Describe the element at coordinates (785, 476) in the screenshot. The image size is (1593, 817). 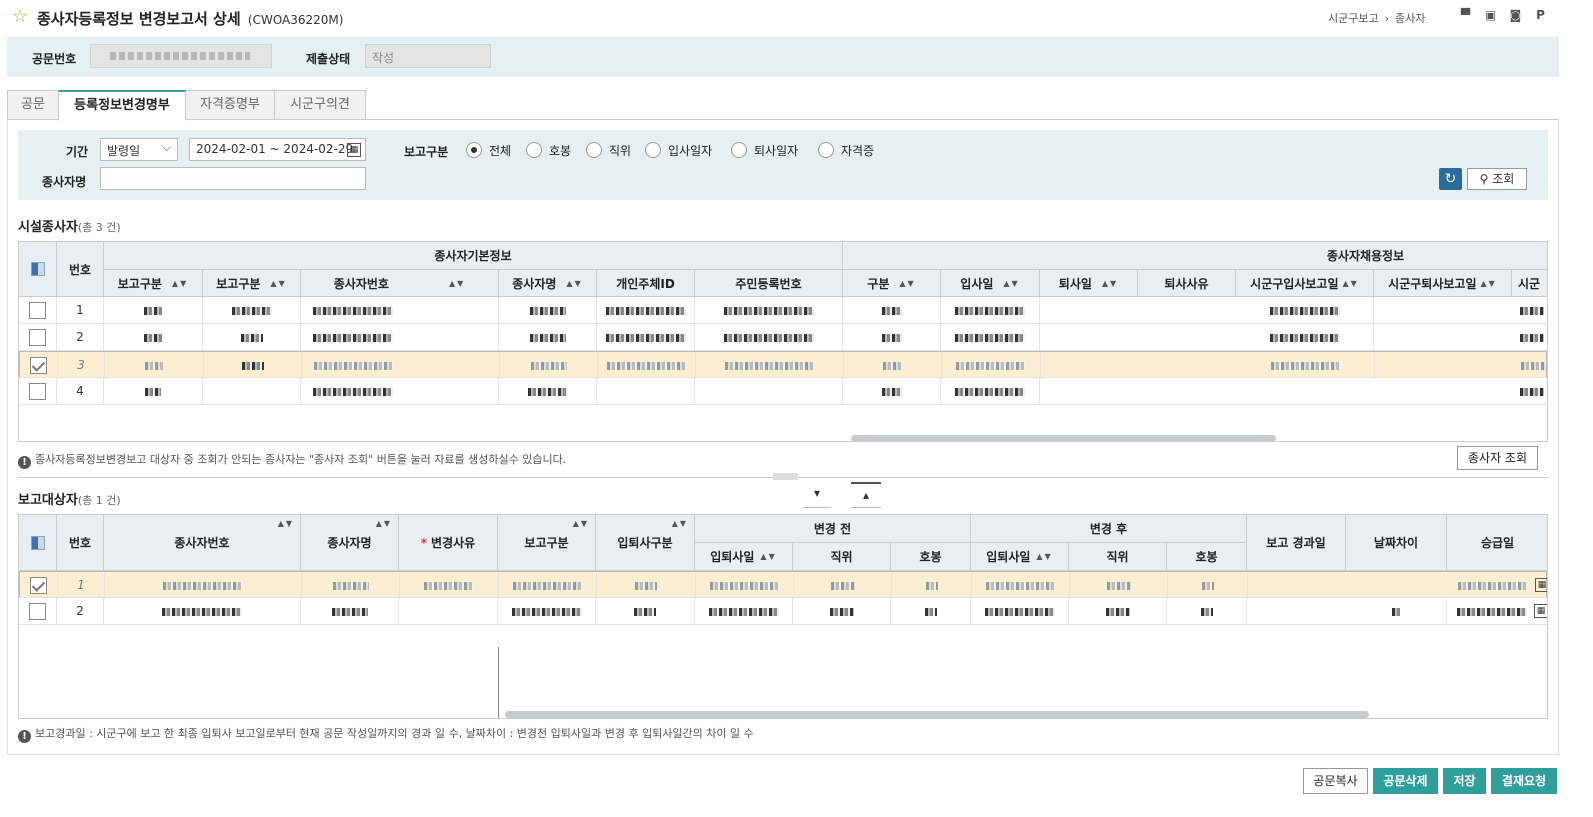
I see `splitter-handle` at that location.